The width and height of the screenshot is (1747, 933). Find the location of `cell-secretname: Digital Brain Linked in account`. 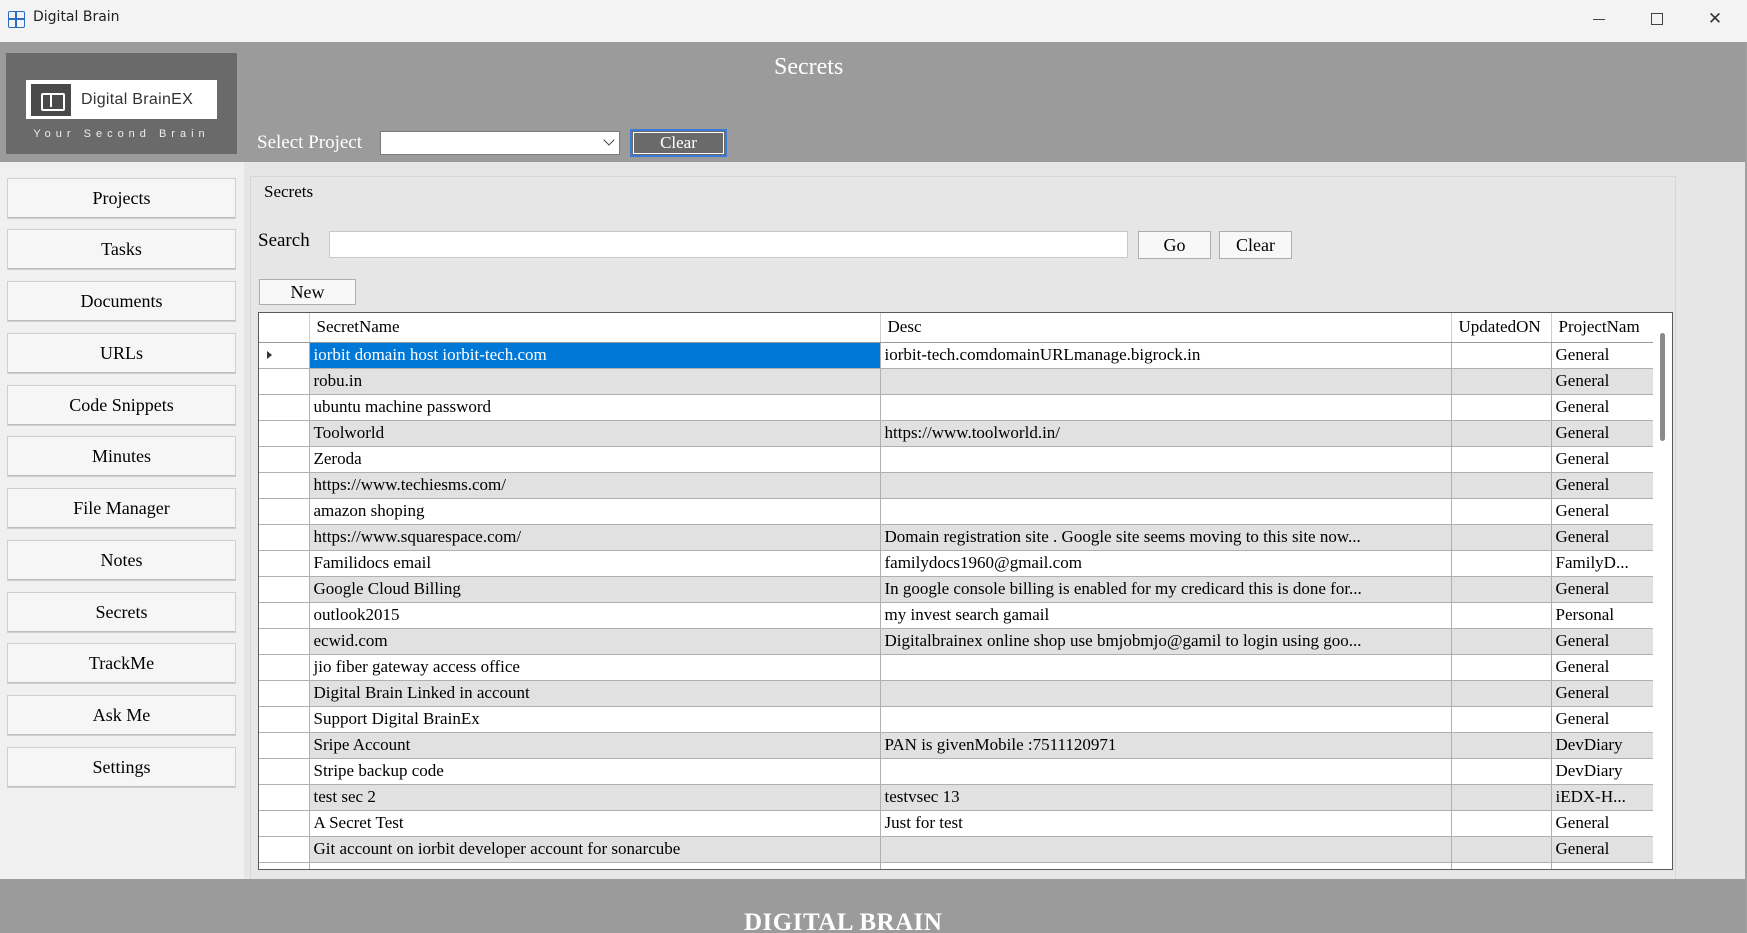

cell-secretname: Digital Brain Linked in account is located at coordinates (595, 693).